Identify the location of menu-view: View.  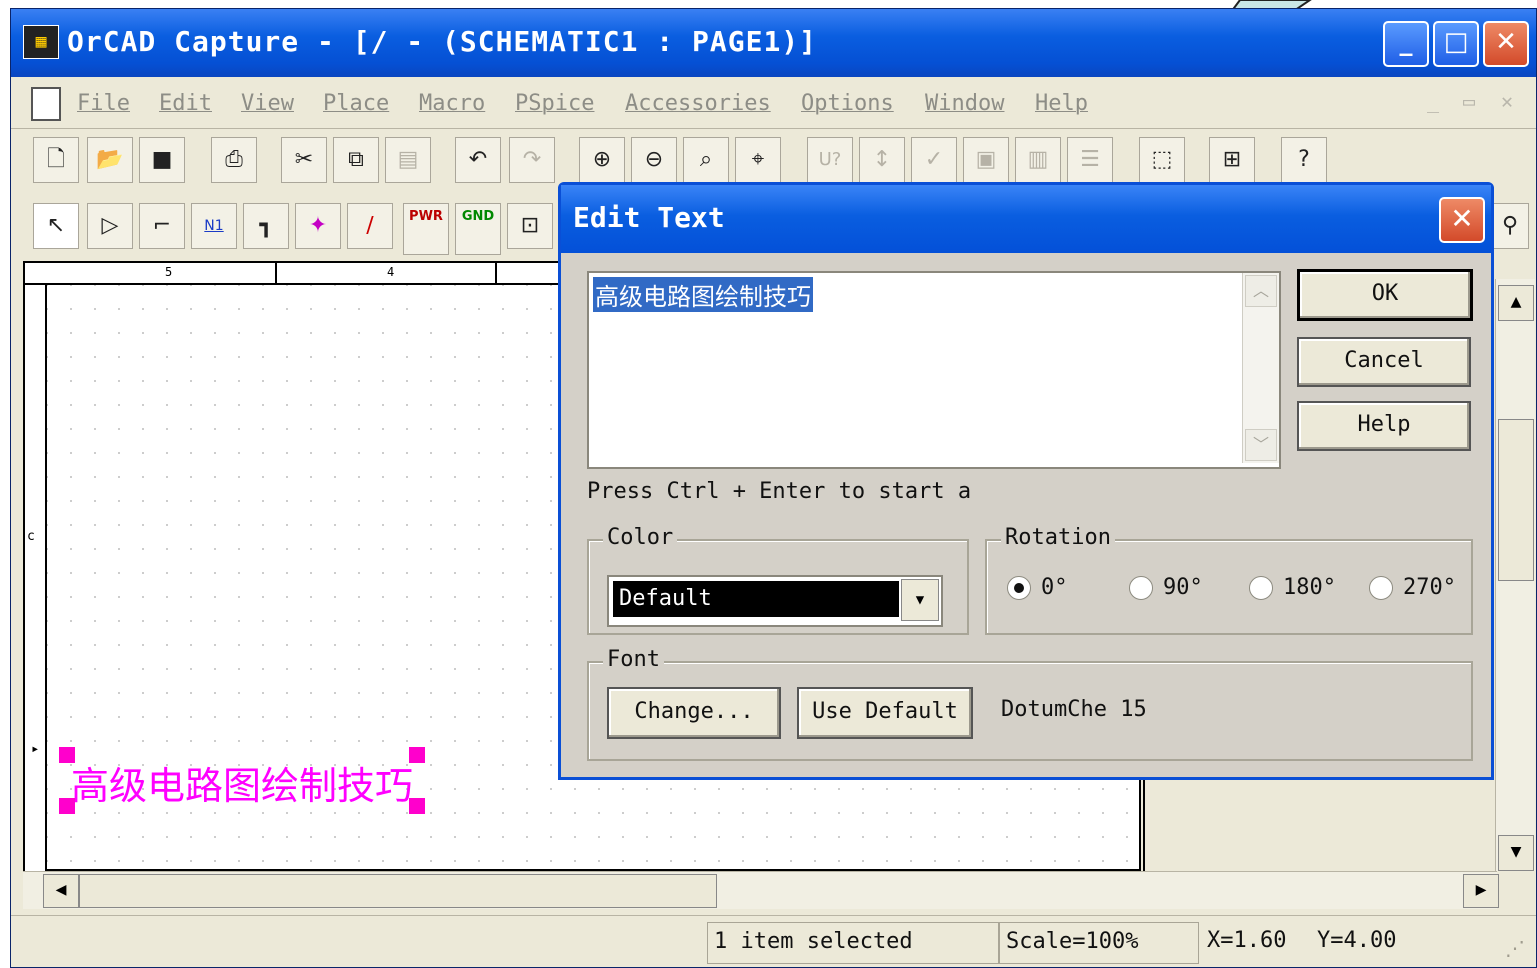
(267, 103).